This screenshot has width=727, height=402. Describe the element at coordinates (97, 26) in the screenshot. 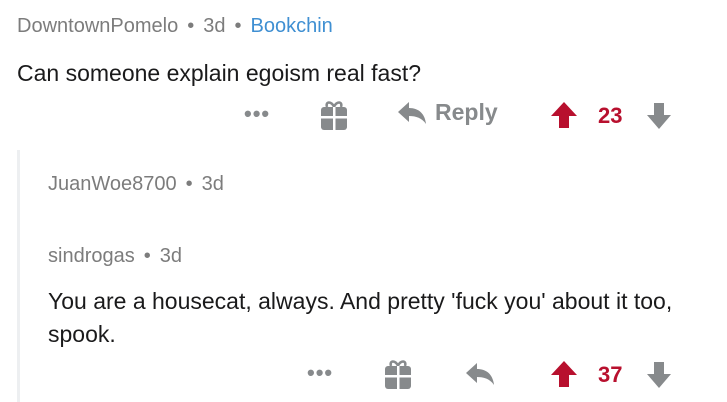

I see `comment-author: DowntownPomelo` at that location.